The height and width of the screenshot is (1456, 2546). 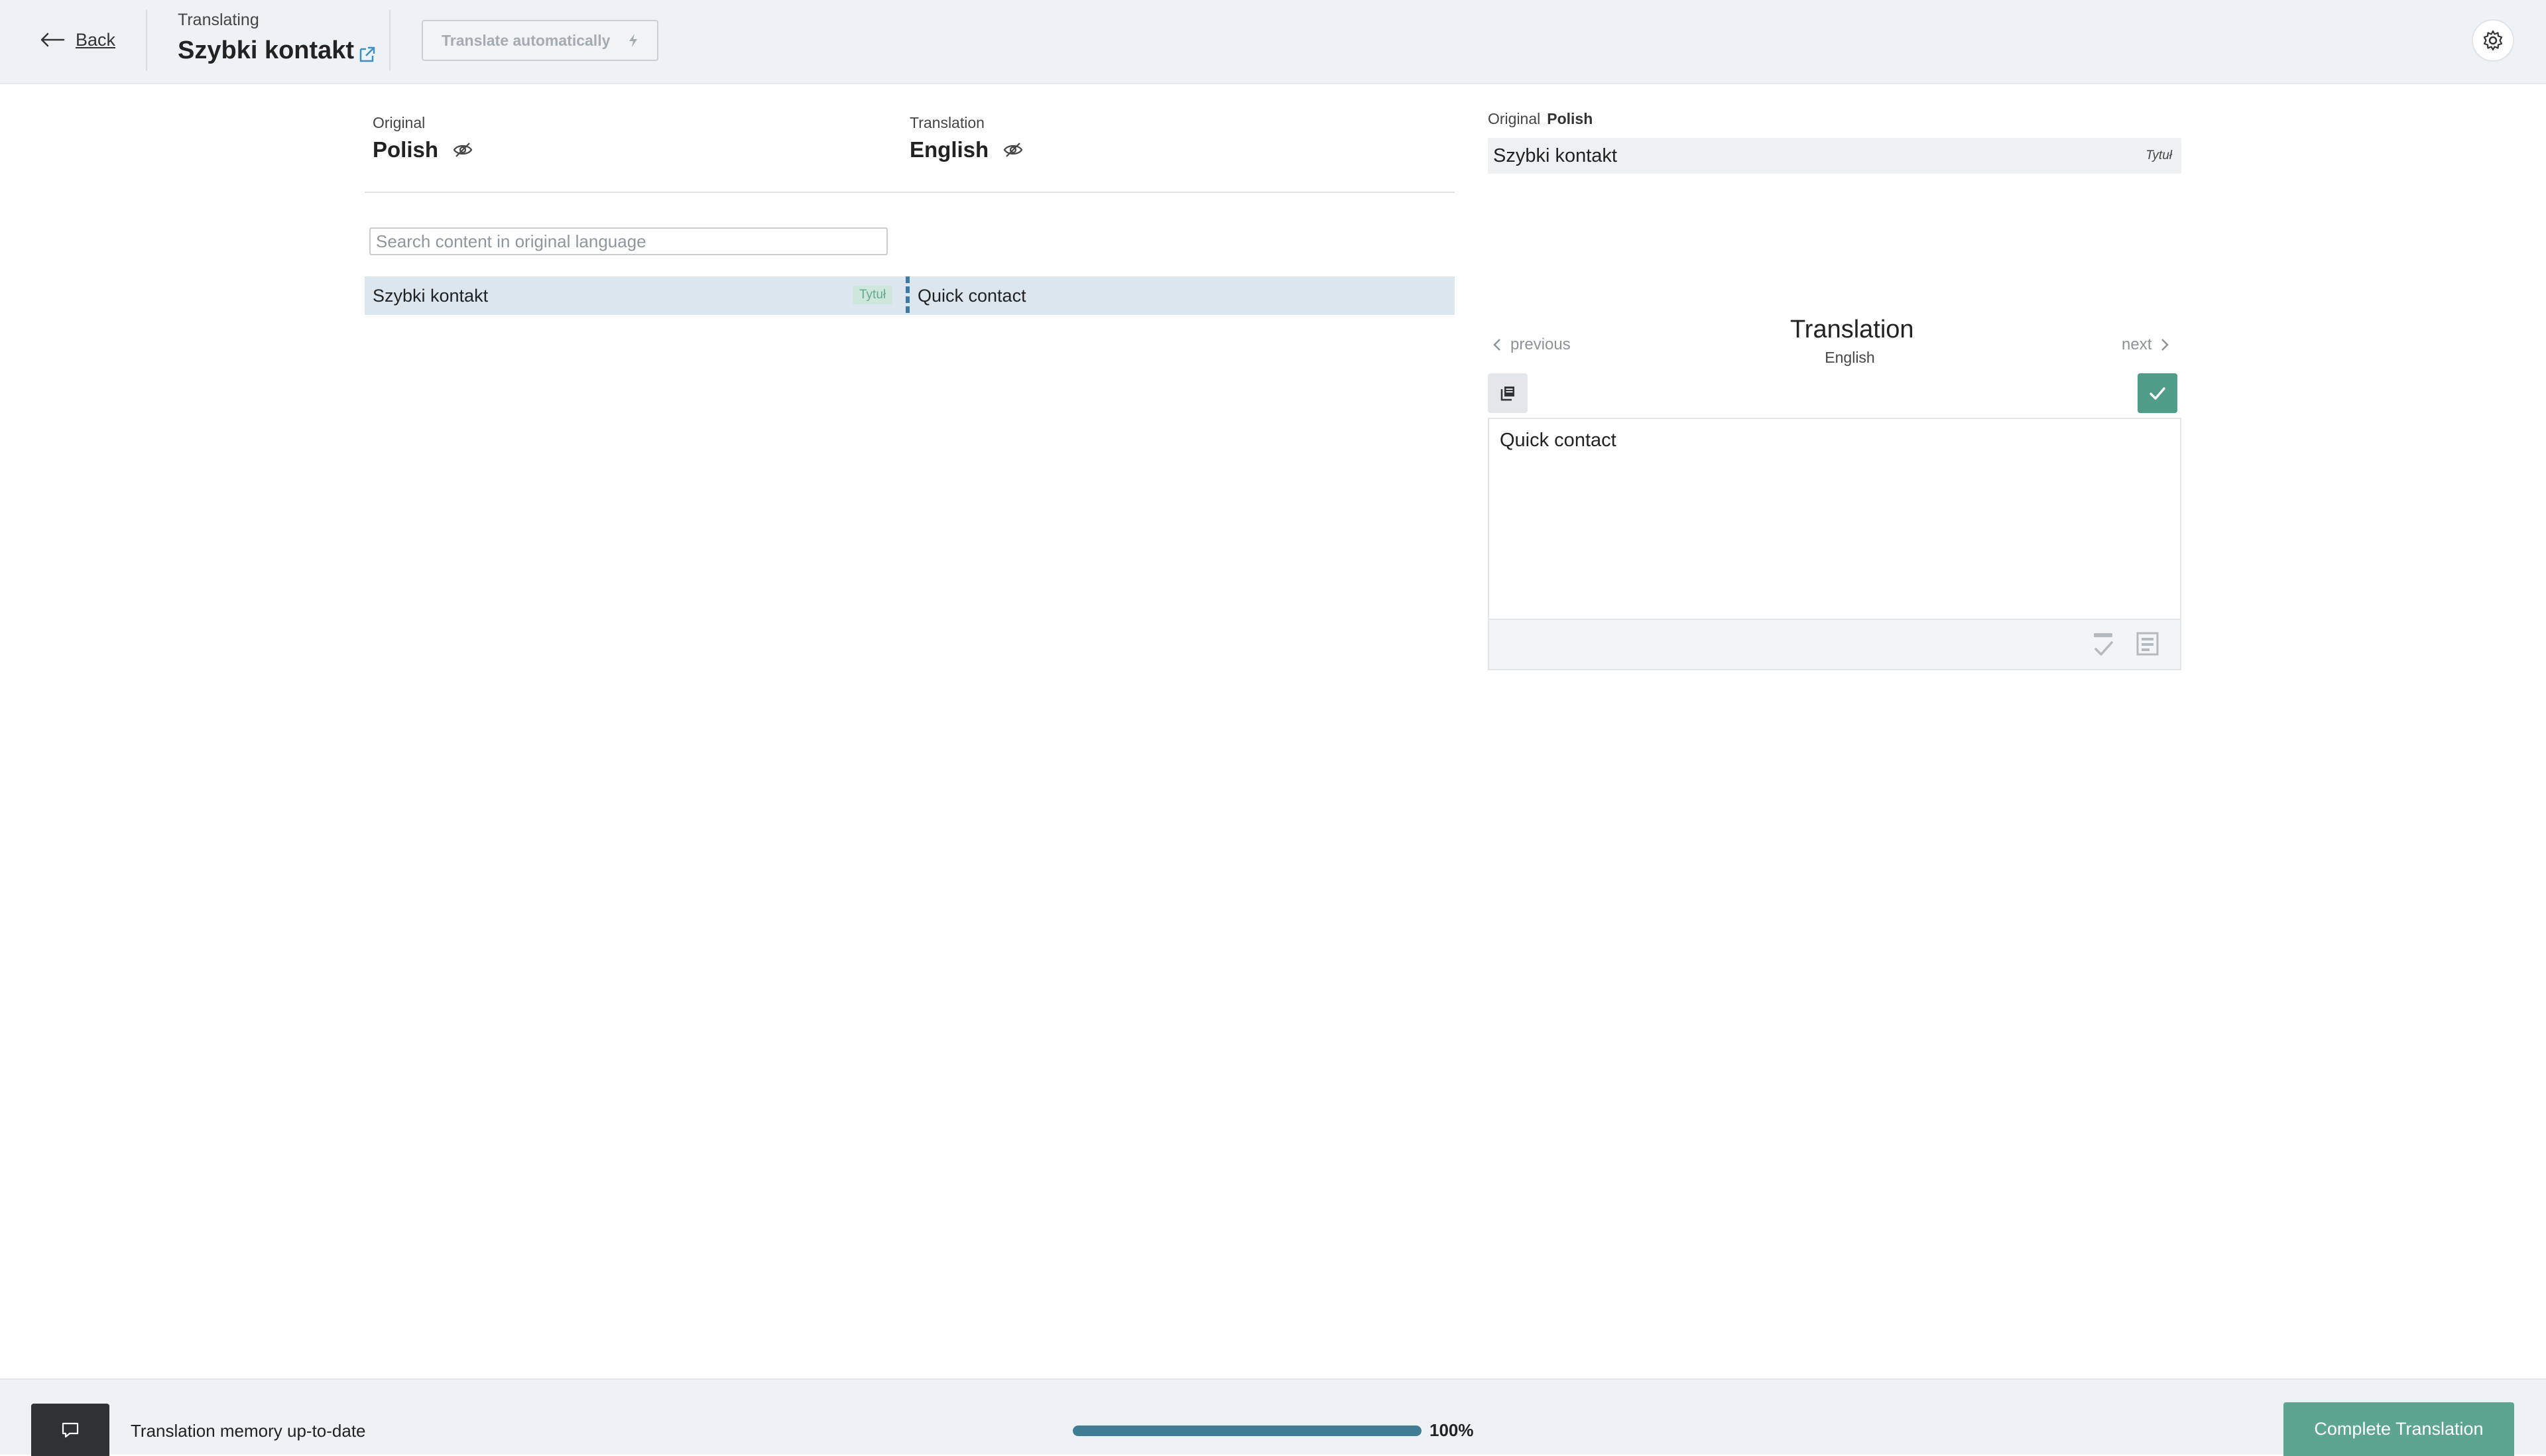 I want to click on translate-automatically-button: Translate automatically, so click(x=540, y=40).